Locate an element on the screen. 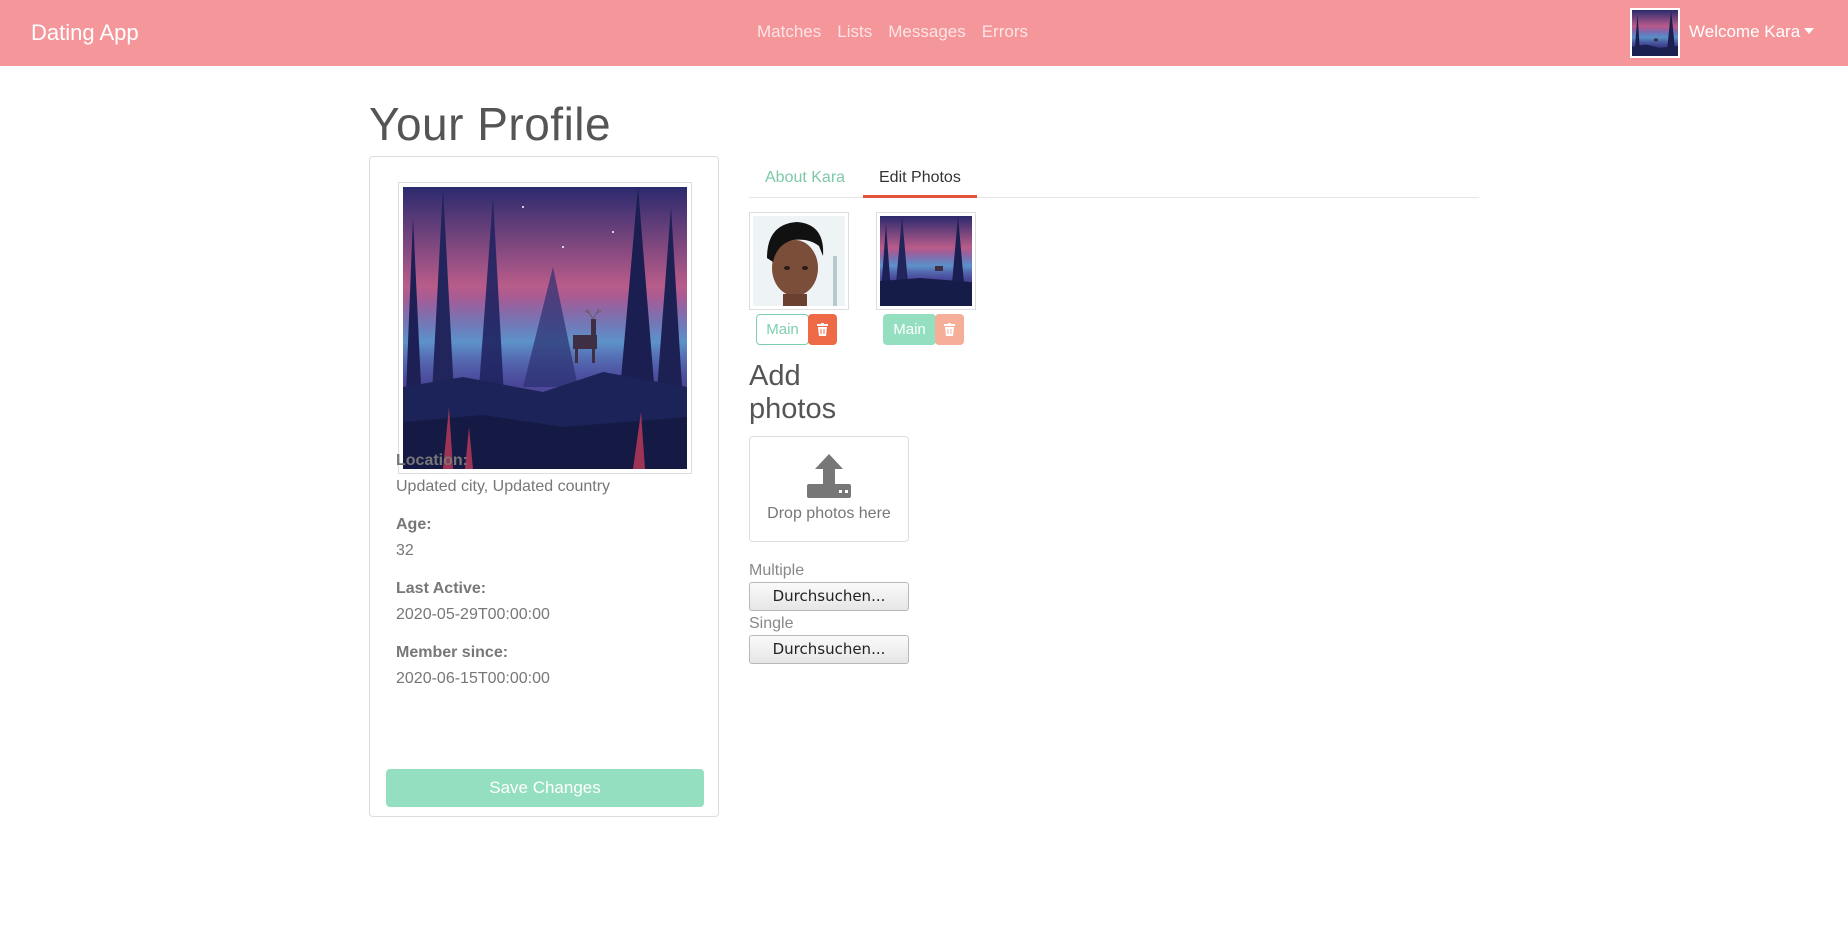  avatar is located at coordinates (1655, 33).